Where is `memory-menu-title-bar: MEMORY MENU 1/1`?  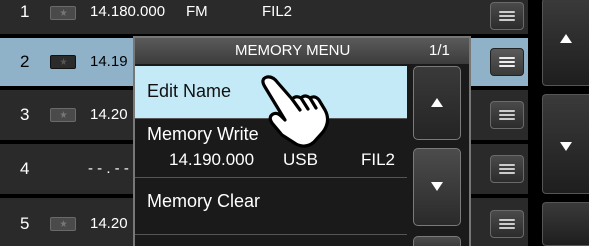
memory-menu-title-bar: MEMORY MENU 1/1 is located at coordinates (302, 51).